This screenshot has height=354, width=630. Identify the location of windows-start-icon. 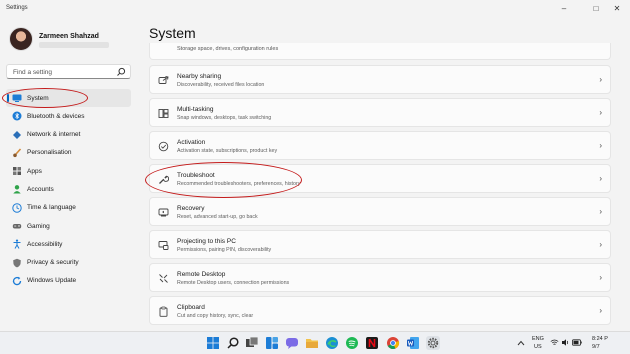
(213, 343).